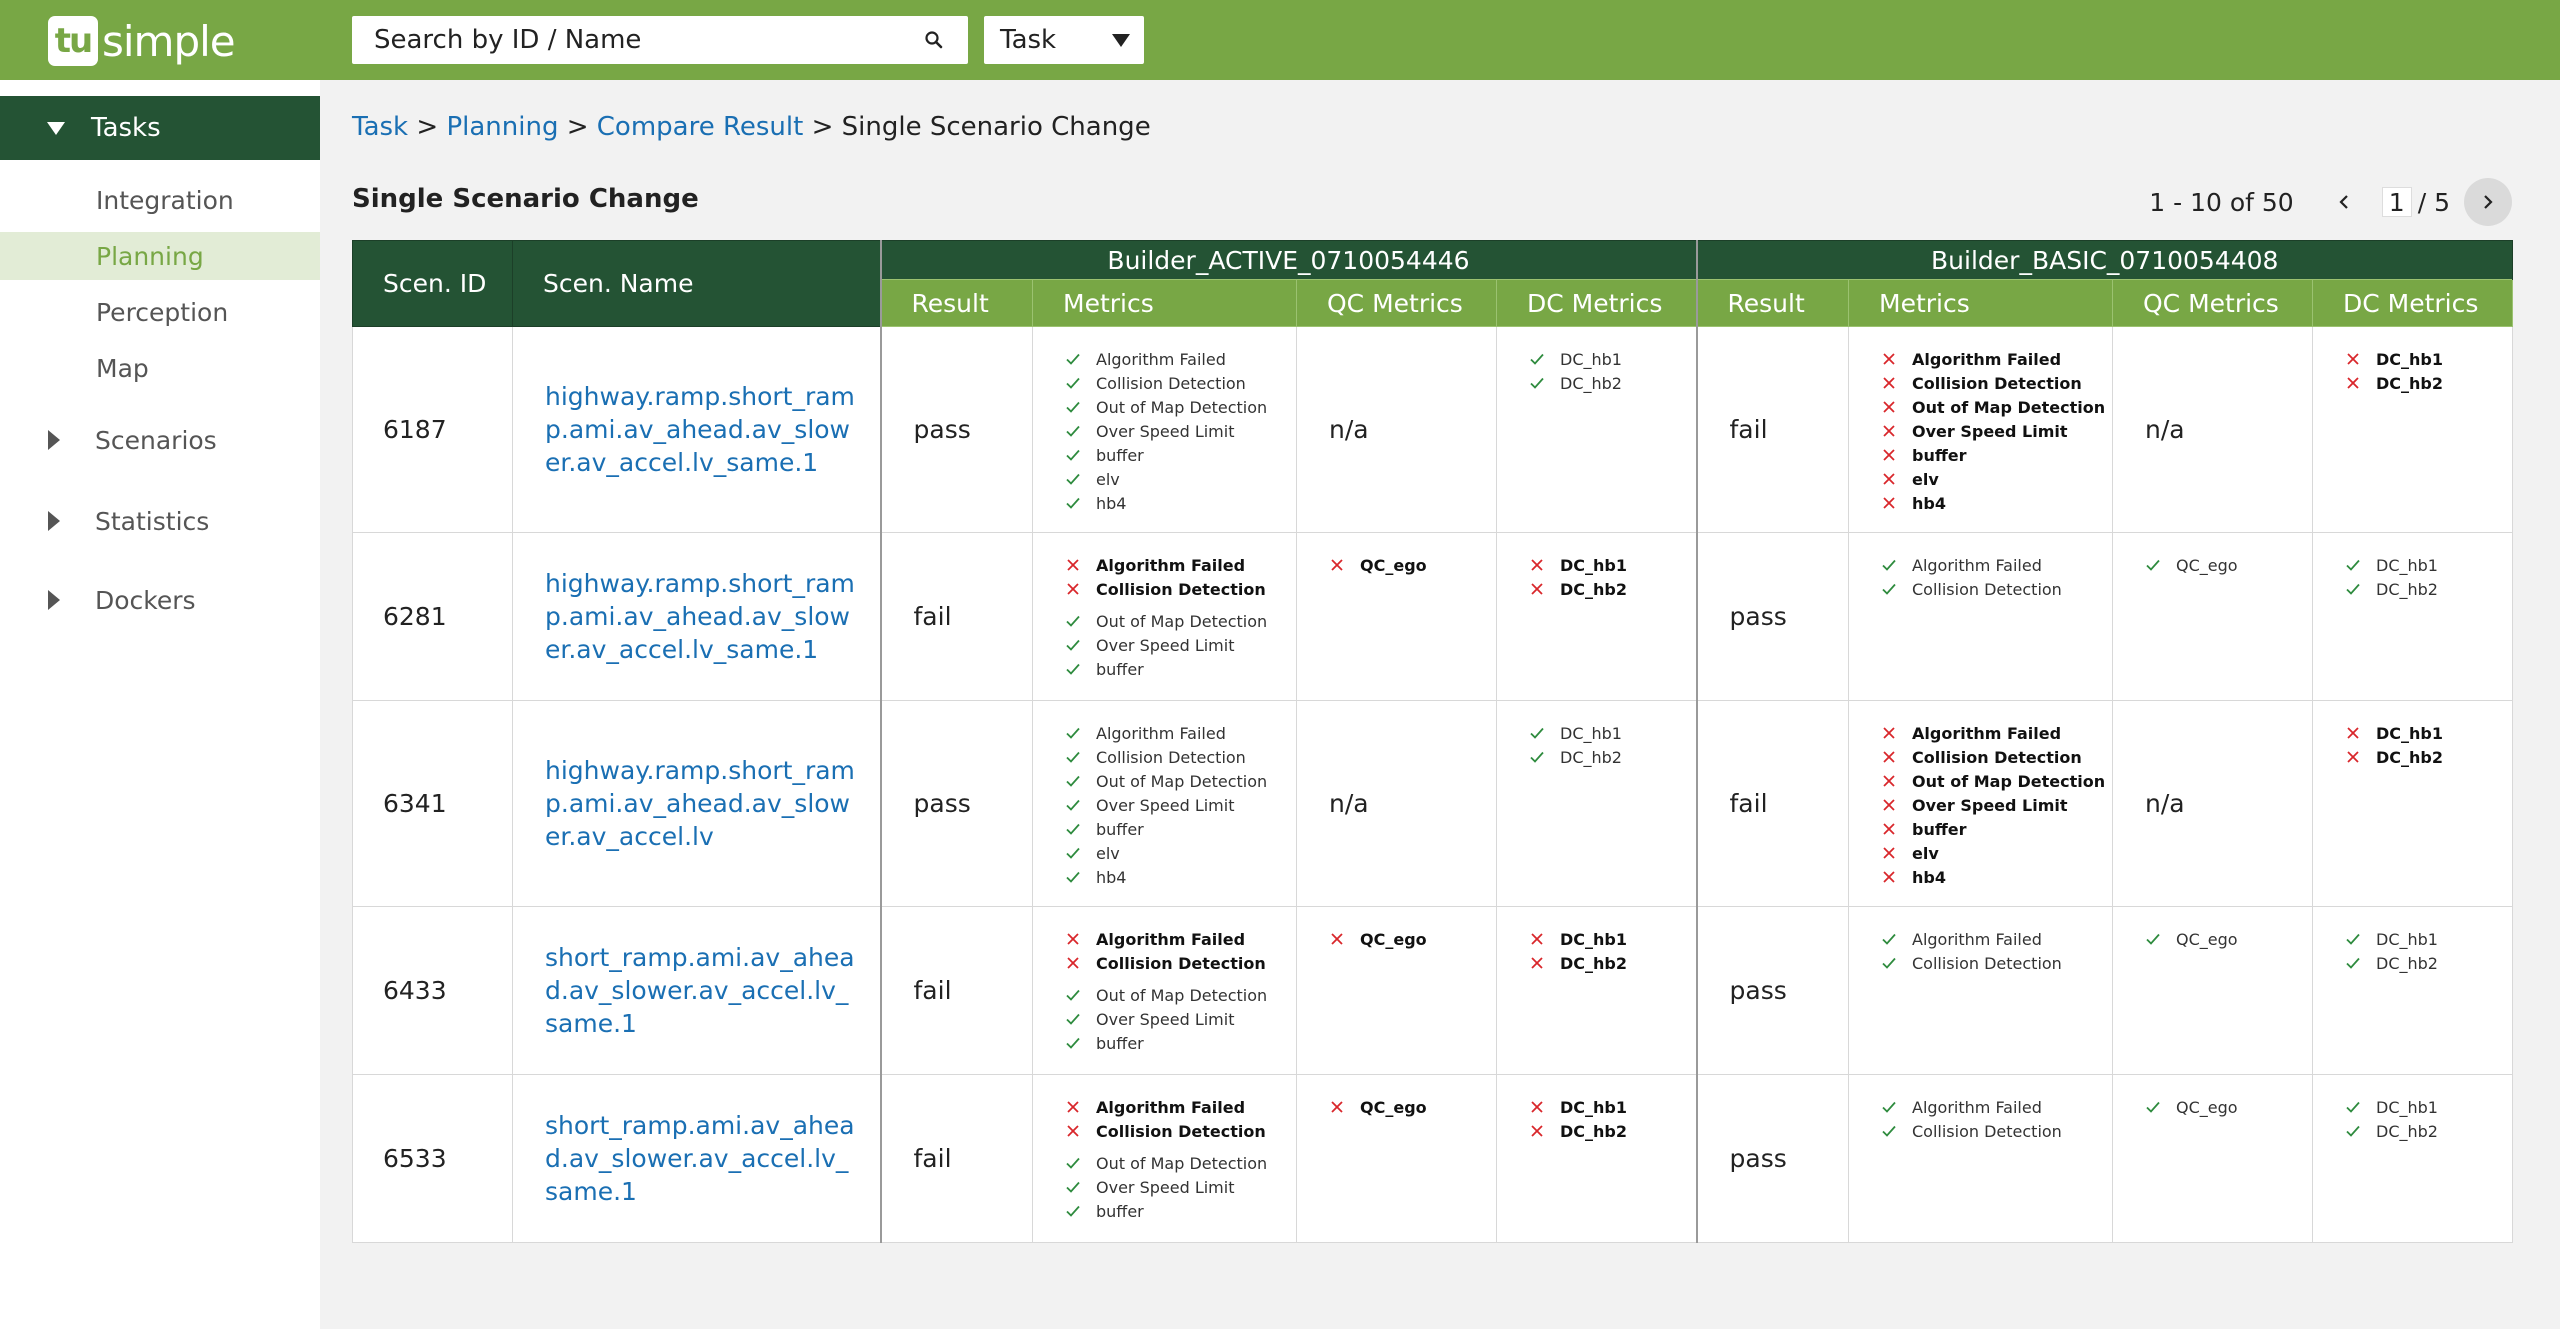 Image resolution: width=2560 pixels, height=1329 pixels. I want to click on logo: tu simple, so click(142, 41).